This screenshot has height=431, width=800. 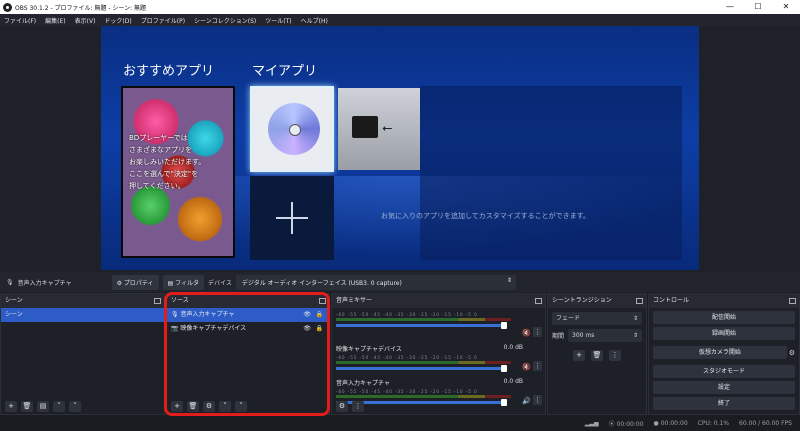 I want to click on settings-button: 設定, so click(x=724, y=387).